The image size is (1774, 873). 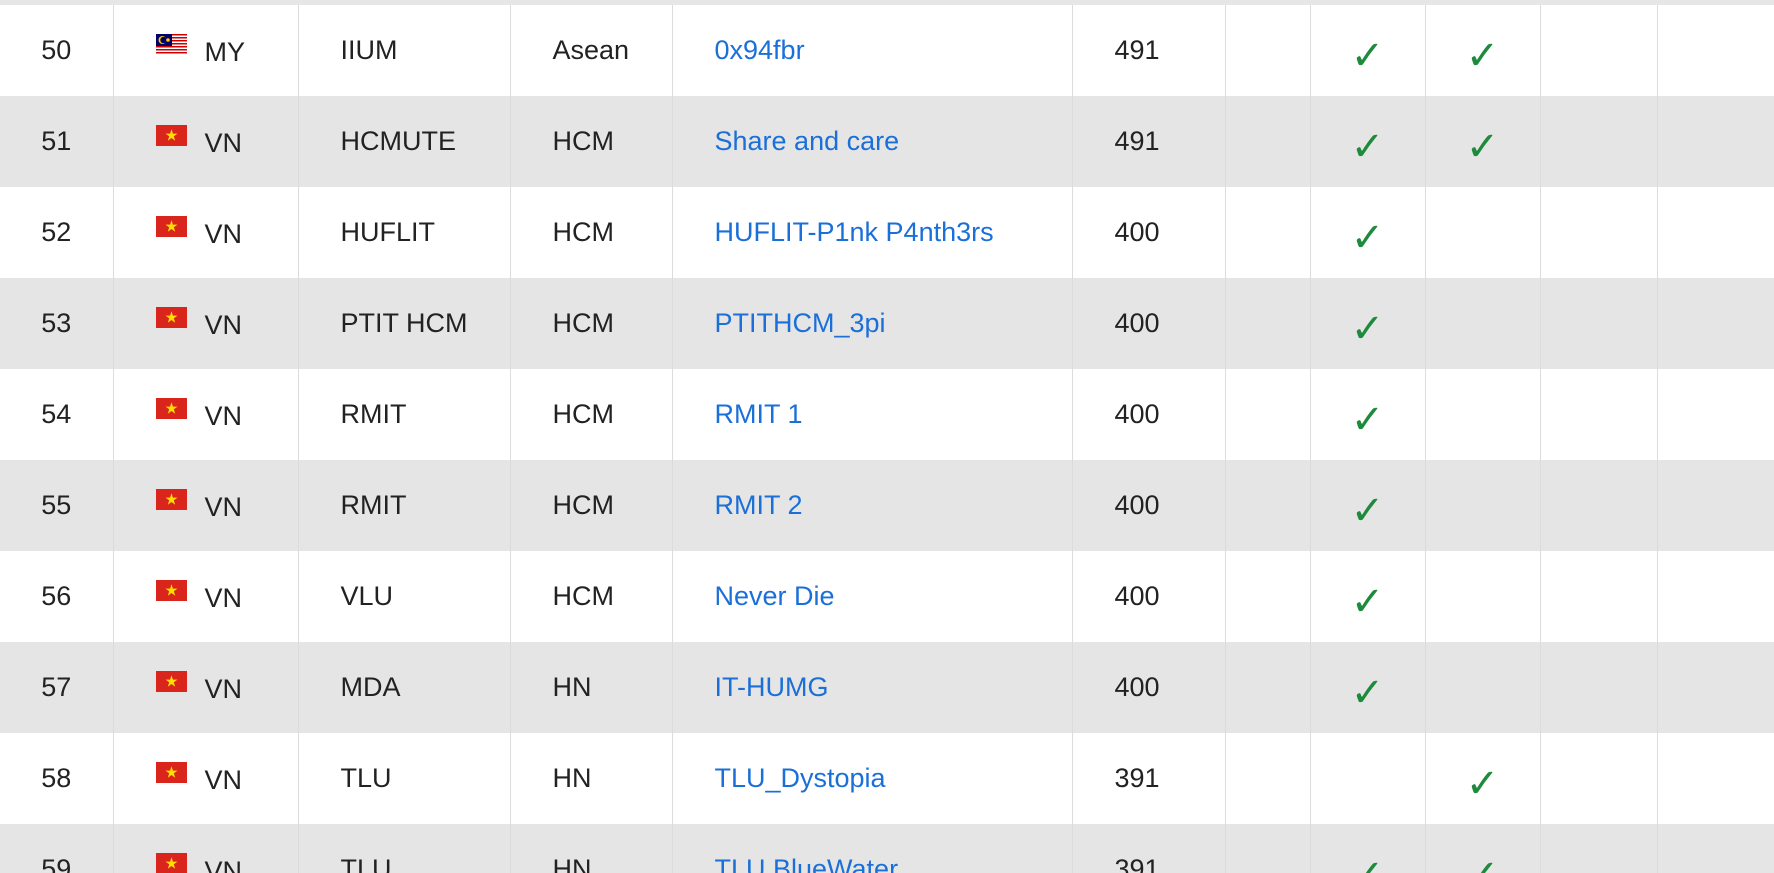 I want to click on region-name: Asean, so click(x=591, y=50).